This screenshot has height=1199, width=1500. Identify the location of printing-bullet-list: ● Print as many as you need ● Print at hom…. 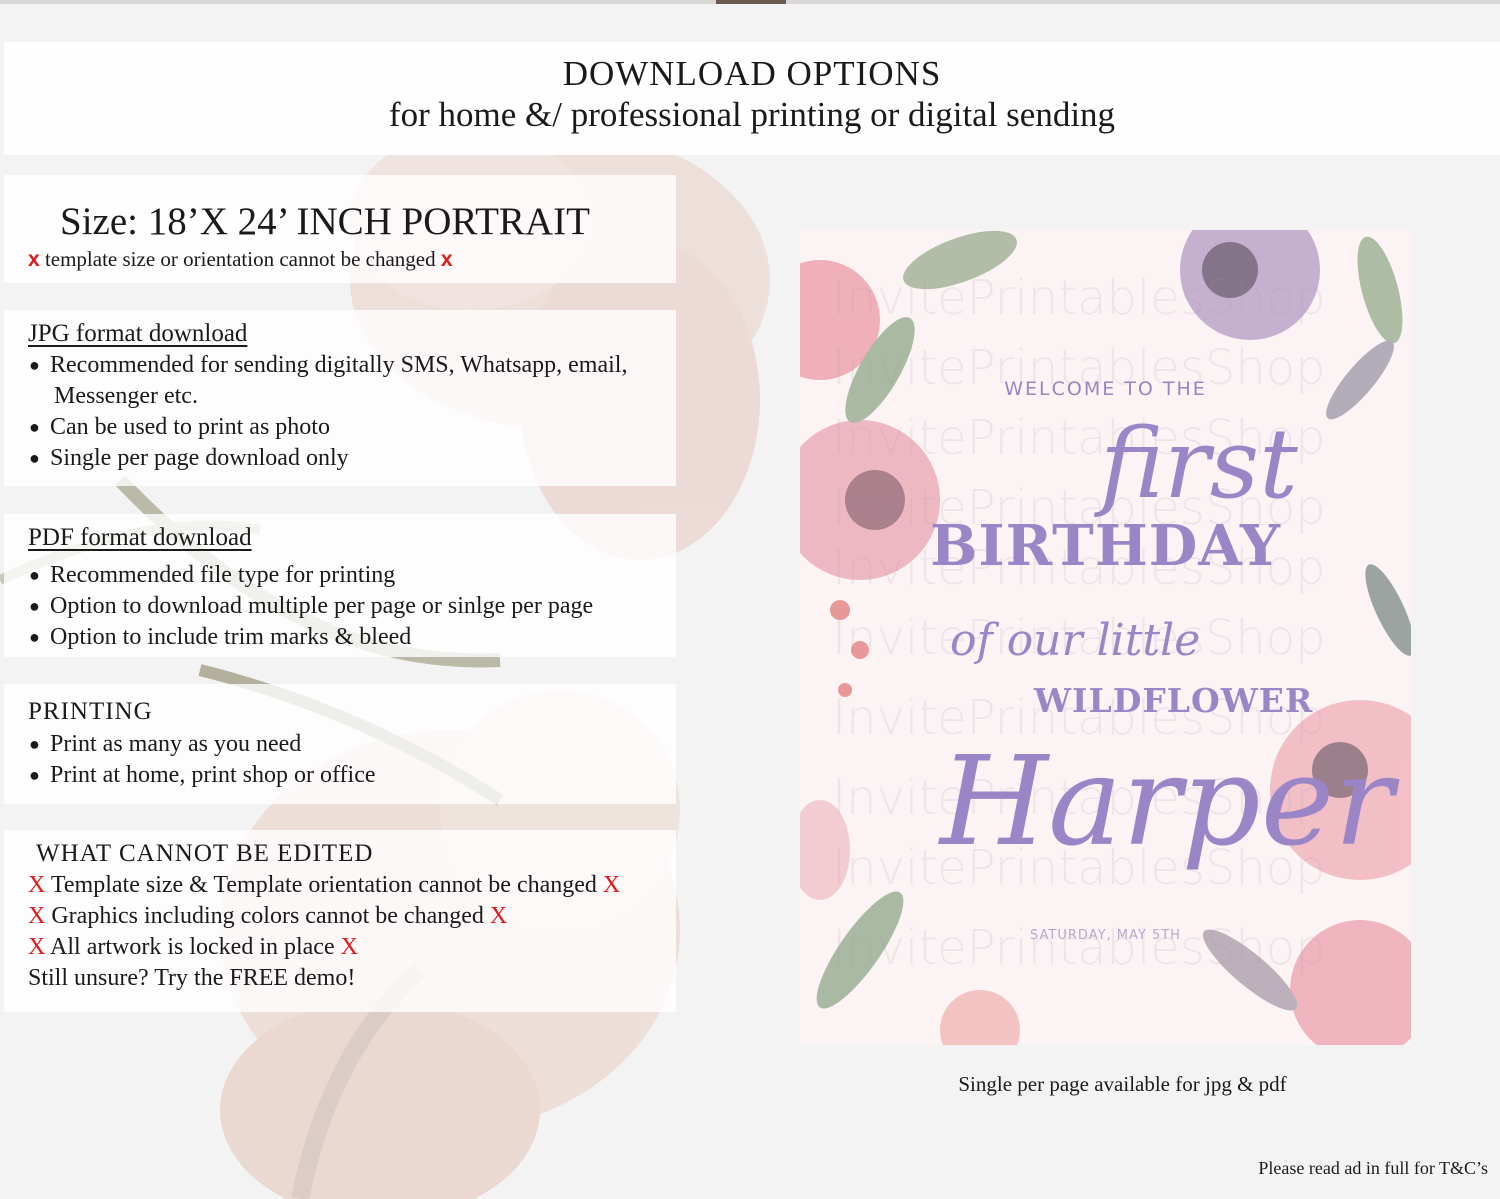
(202, 760).